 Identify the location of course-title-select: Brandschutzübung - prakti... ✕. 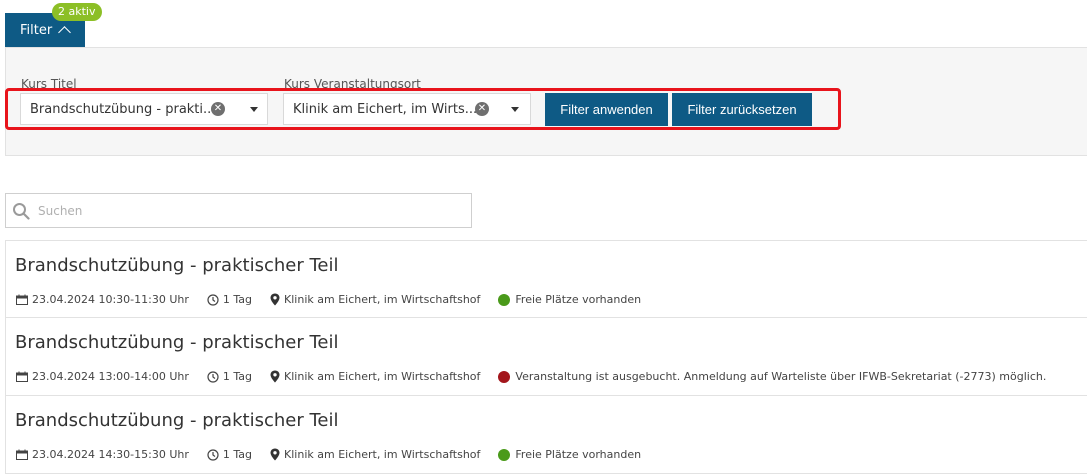
(144, 109).